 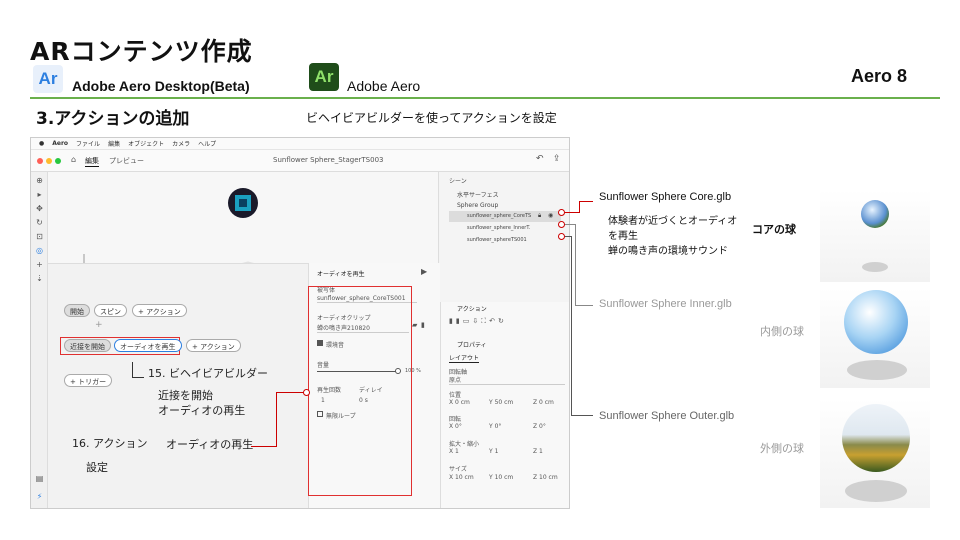 What do you see at coordinates (431, 118) in the screenshot?
I see `section-desc: ビヘイビアビルダーを使ってアクションを設定` at bounding box center [431, 118].